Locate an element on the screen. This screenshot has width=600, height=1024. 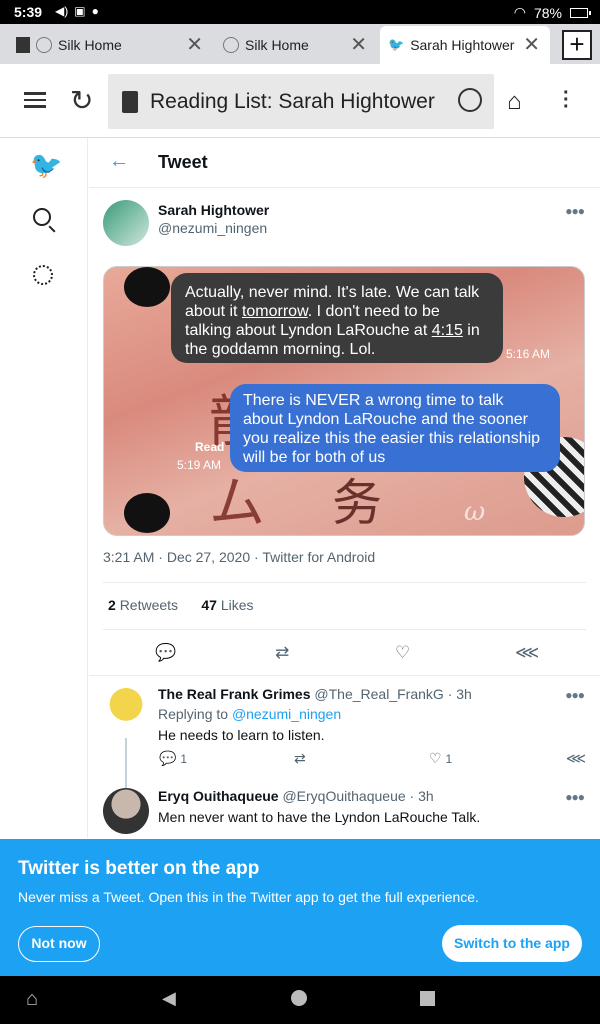
retweets-stat: 2 Retweets is located at coordinates (143, 605).